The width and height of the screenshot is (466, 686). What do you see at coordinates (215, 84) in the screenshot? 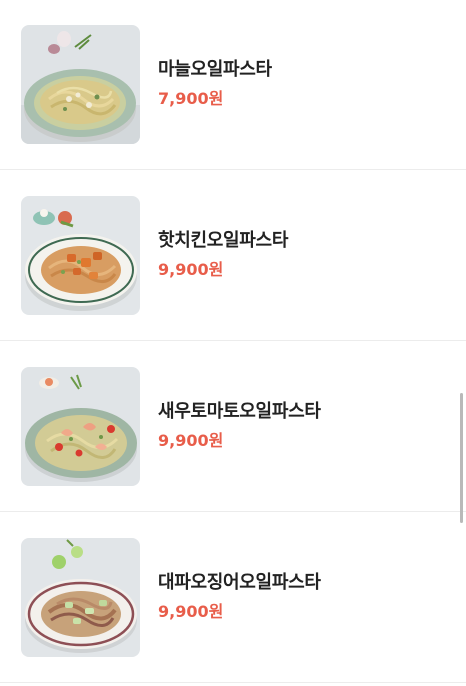
I see `menu-item-info: 마늘오일파스타 7,900원` at bounding box center [215, 84].